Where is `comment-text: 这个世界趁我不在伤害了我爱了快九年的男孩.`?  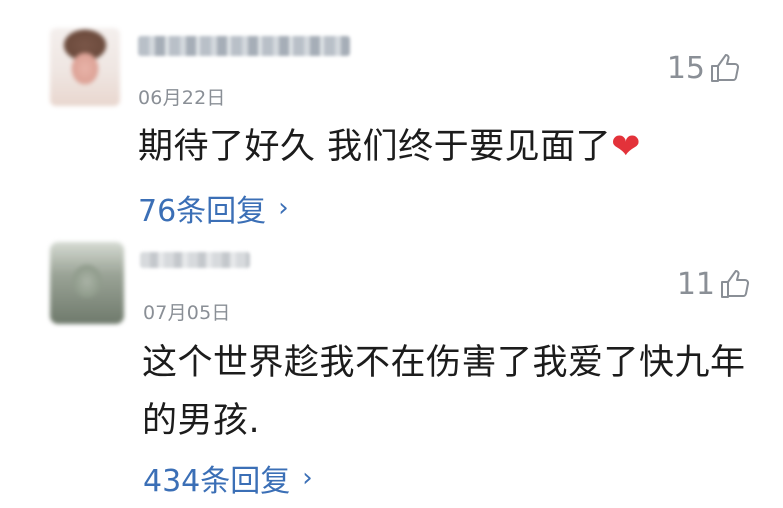 comment-text: 这个世界趁我不在伤害了我爱了快九年的男孩. is located at coordinates (444, 392).